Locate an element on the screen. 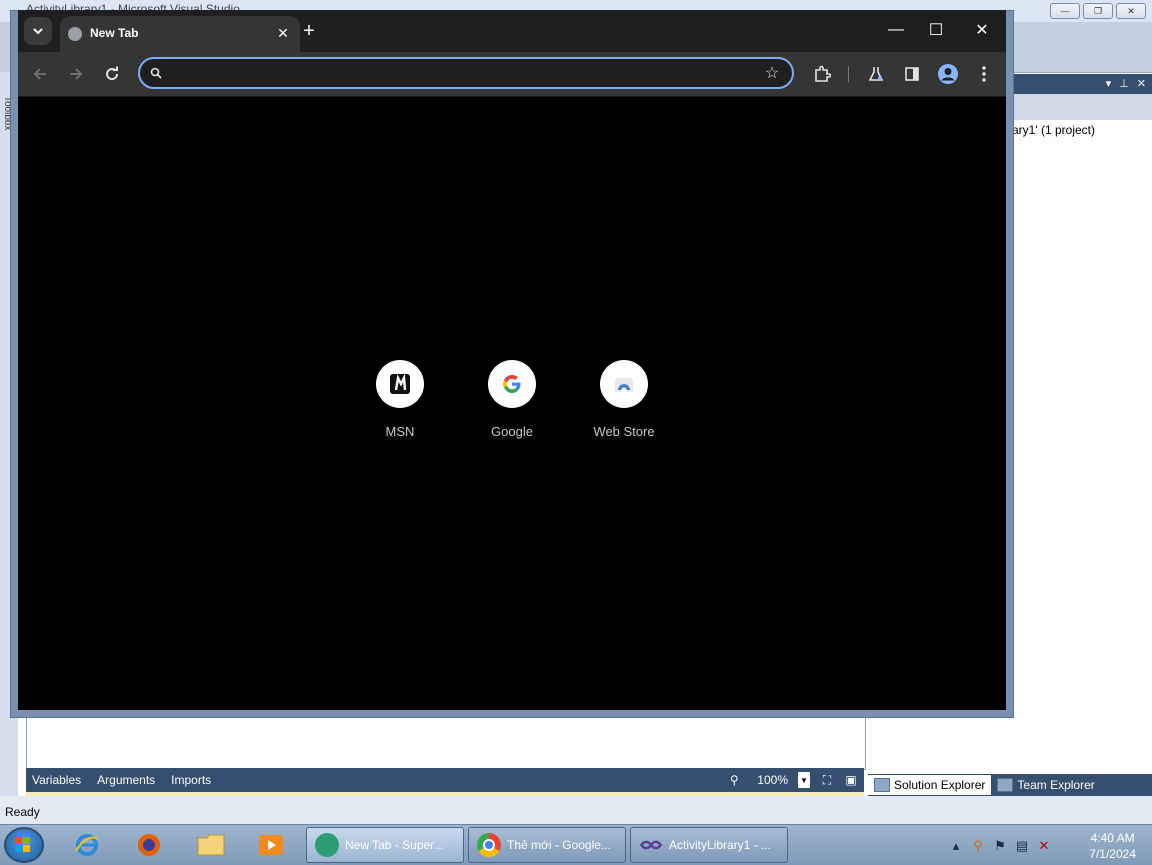 The width and height of the screenshot is (1152, 865). arguments-tab: Arguments is located at coordinates (126, 780).